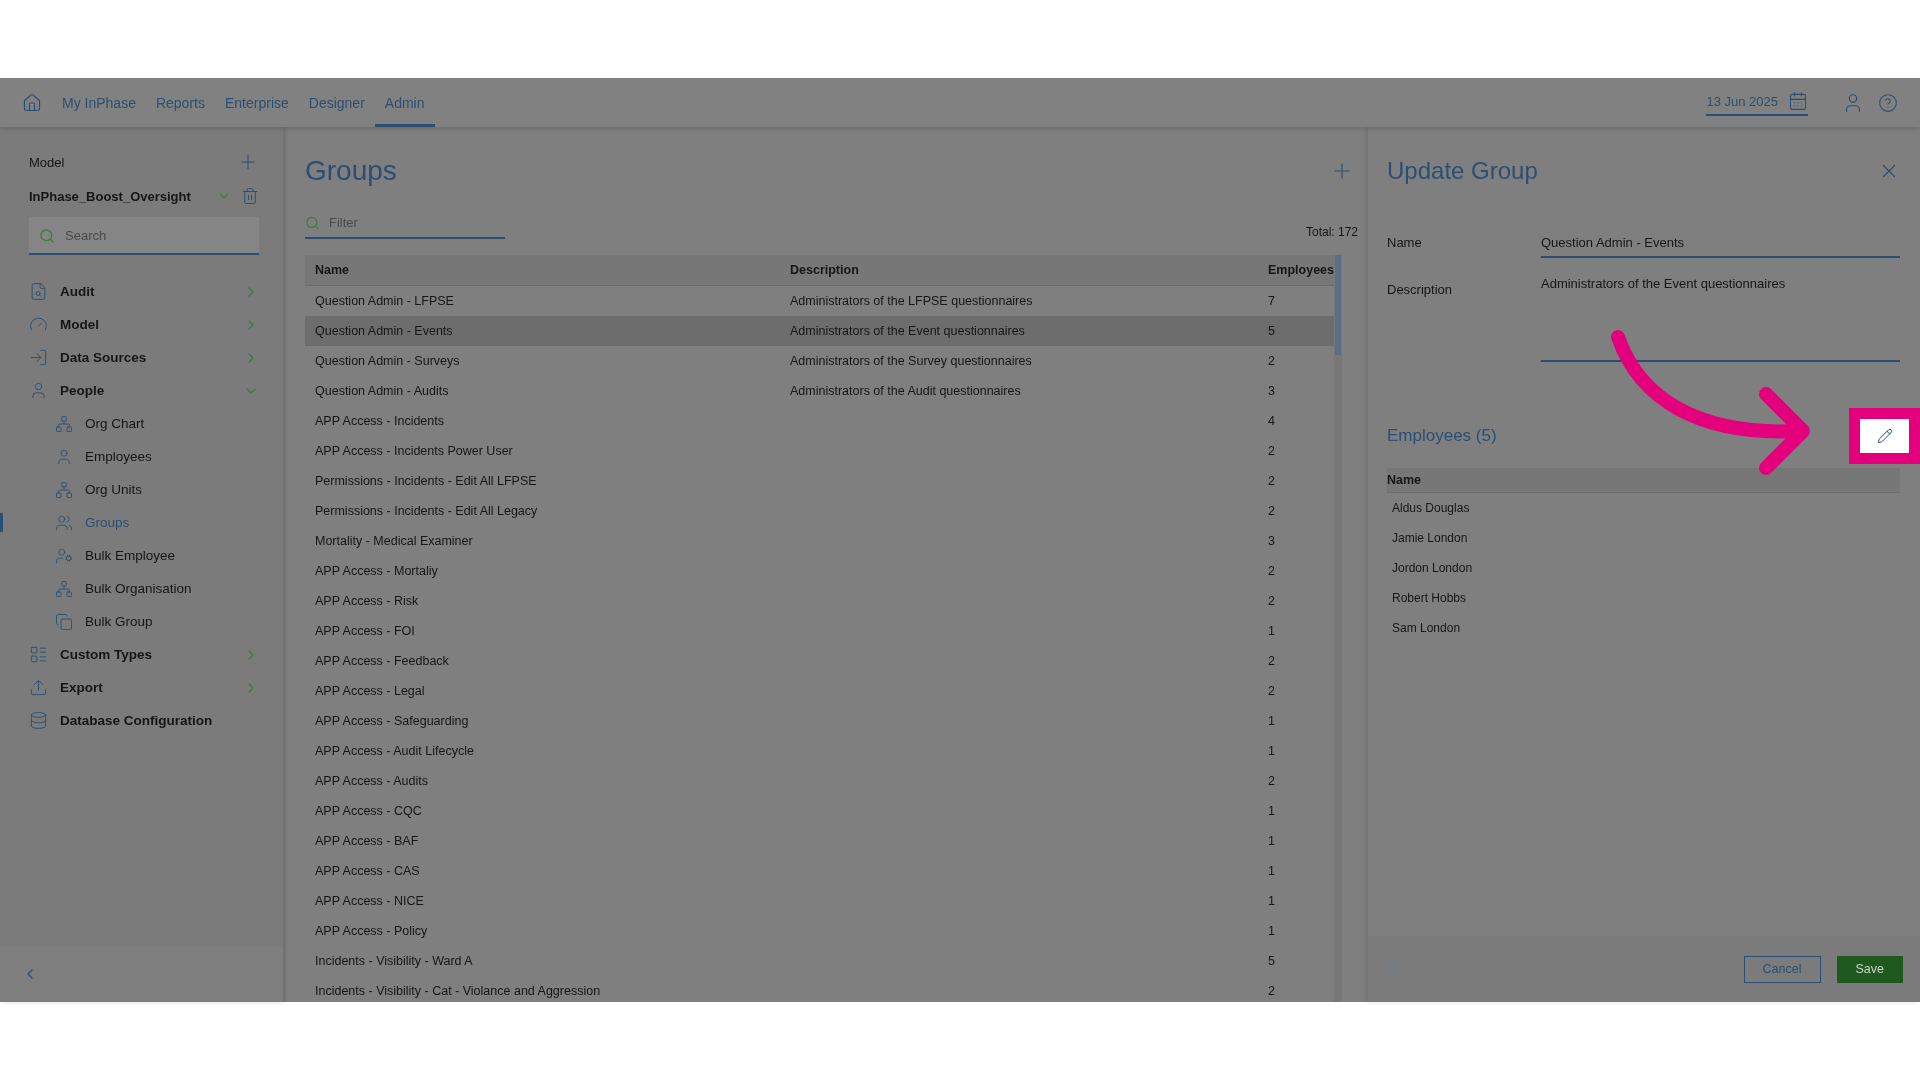 This screenshot has height=1080, width=1920. Describe the element at coordinates (336, 102) in the screenshot. I see `nav-tab: Designer` at that location.